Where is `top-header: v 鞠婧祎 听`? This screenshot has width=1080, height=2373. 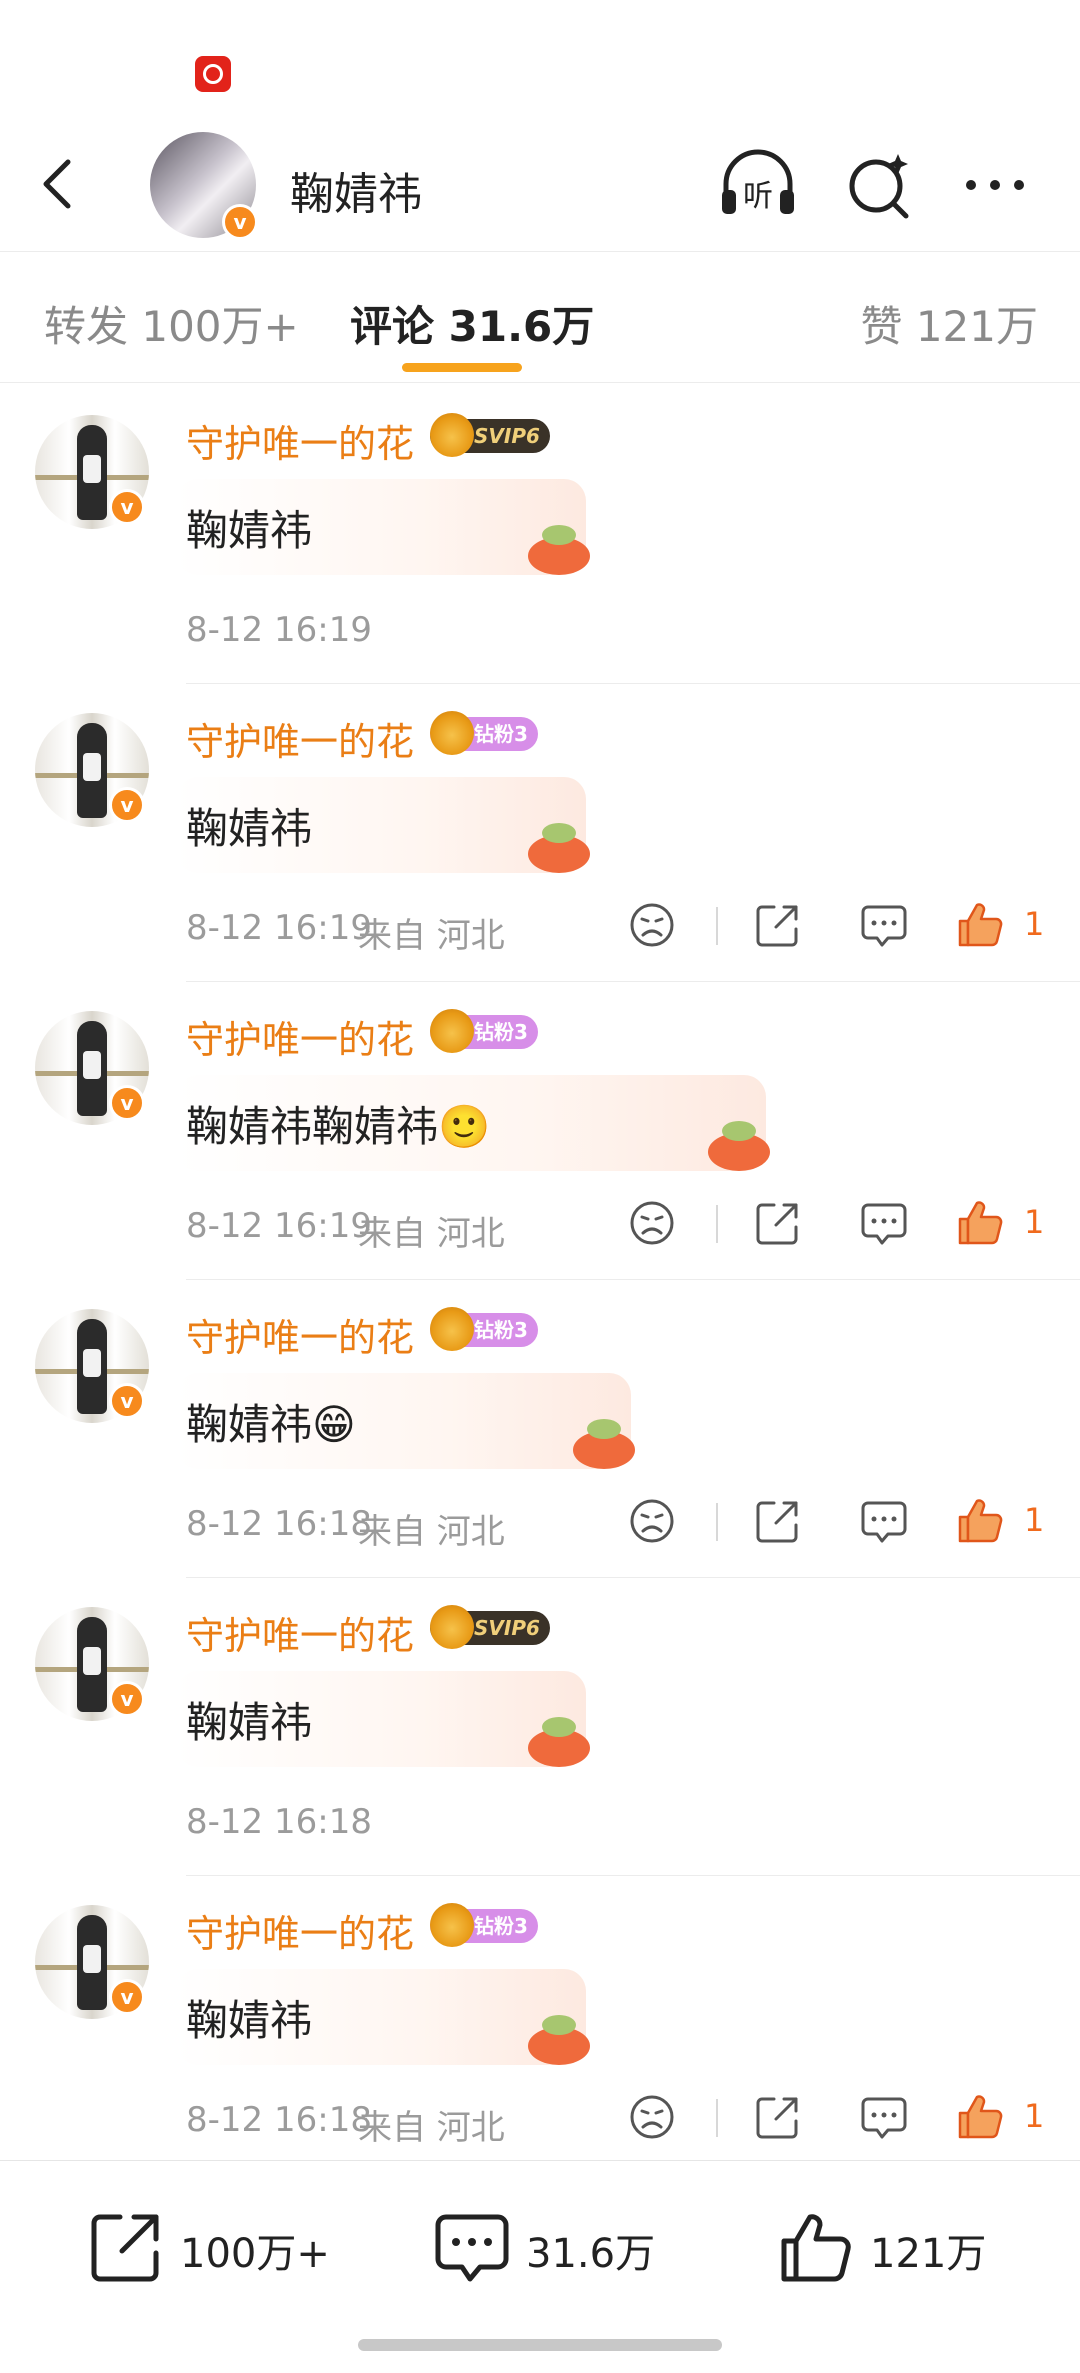
top-header: v 鞠婧祎 听 is located at coordinates (540, 185).